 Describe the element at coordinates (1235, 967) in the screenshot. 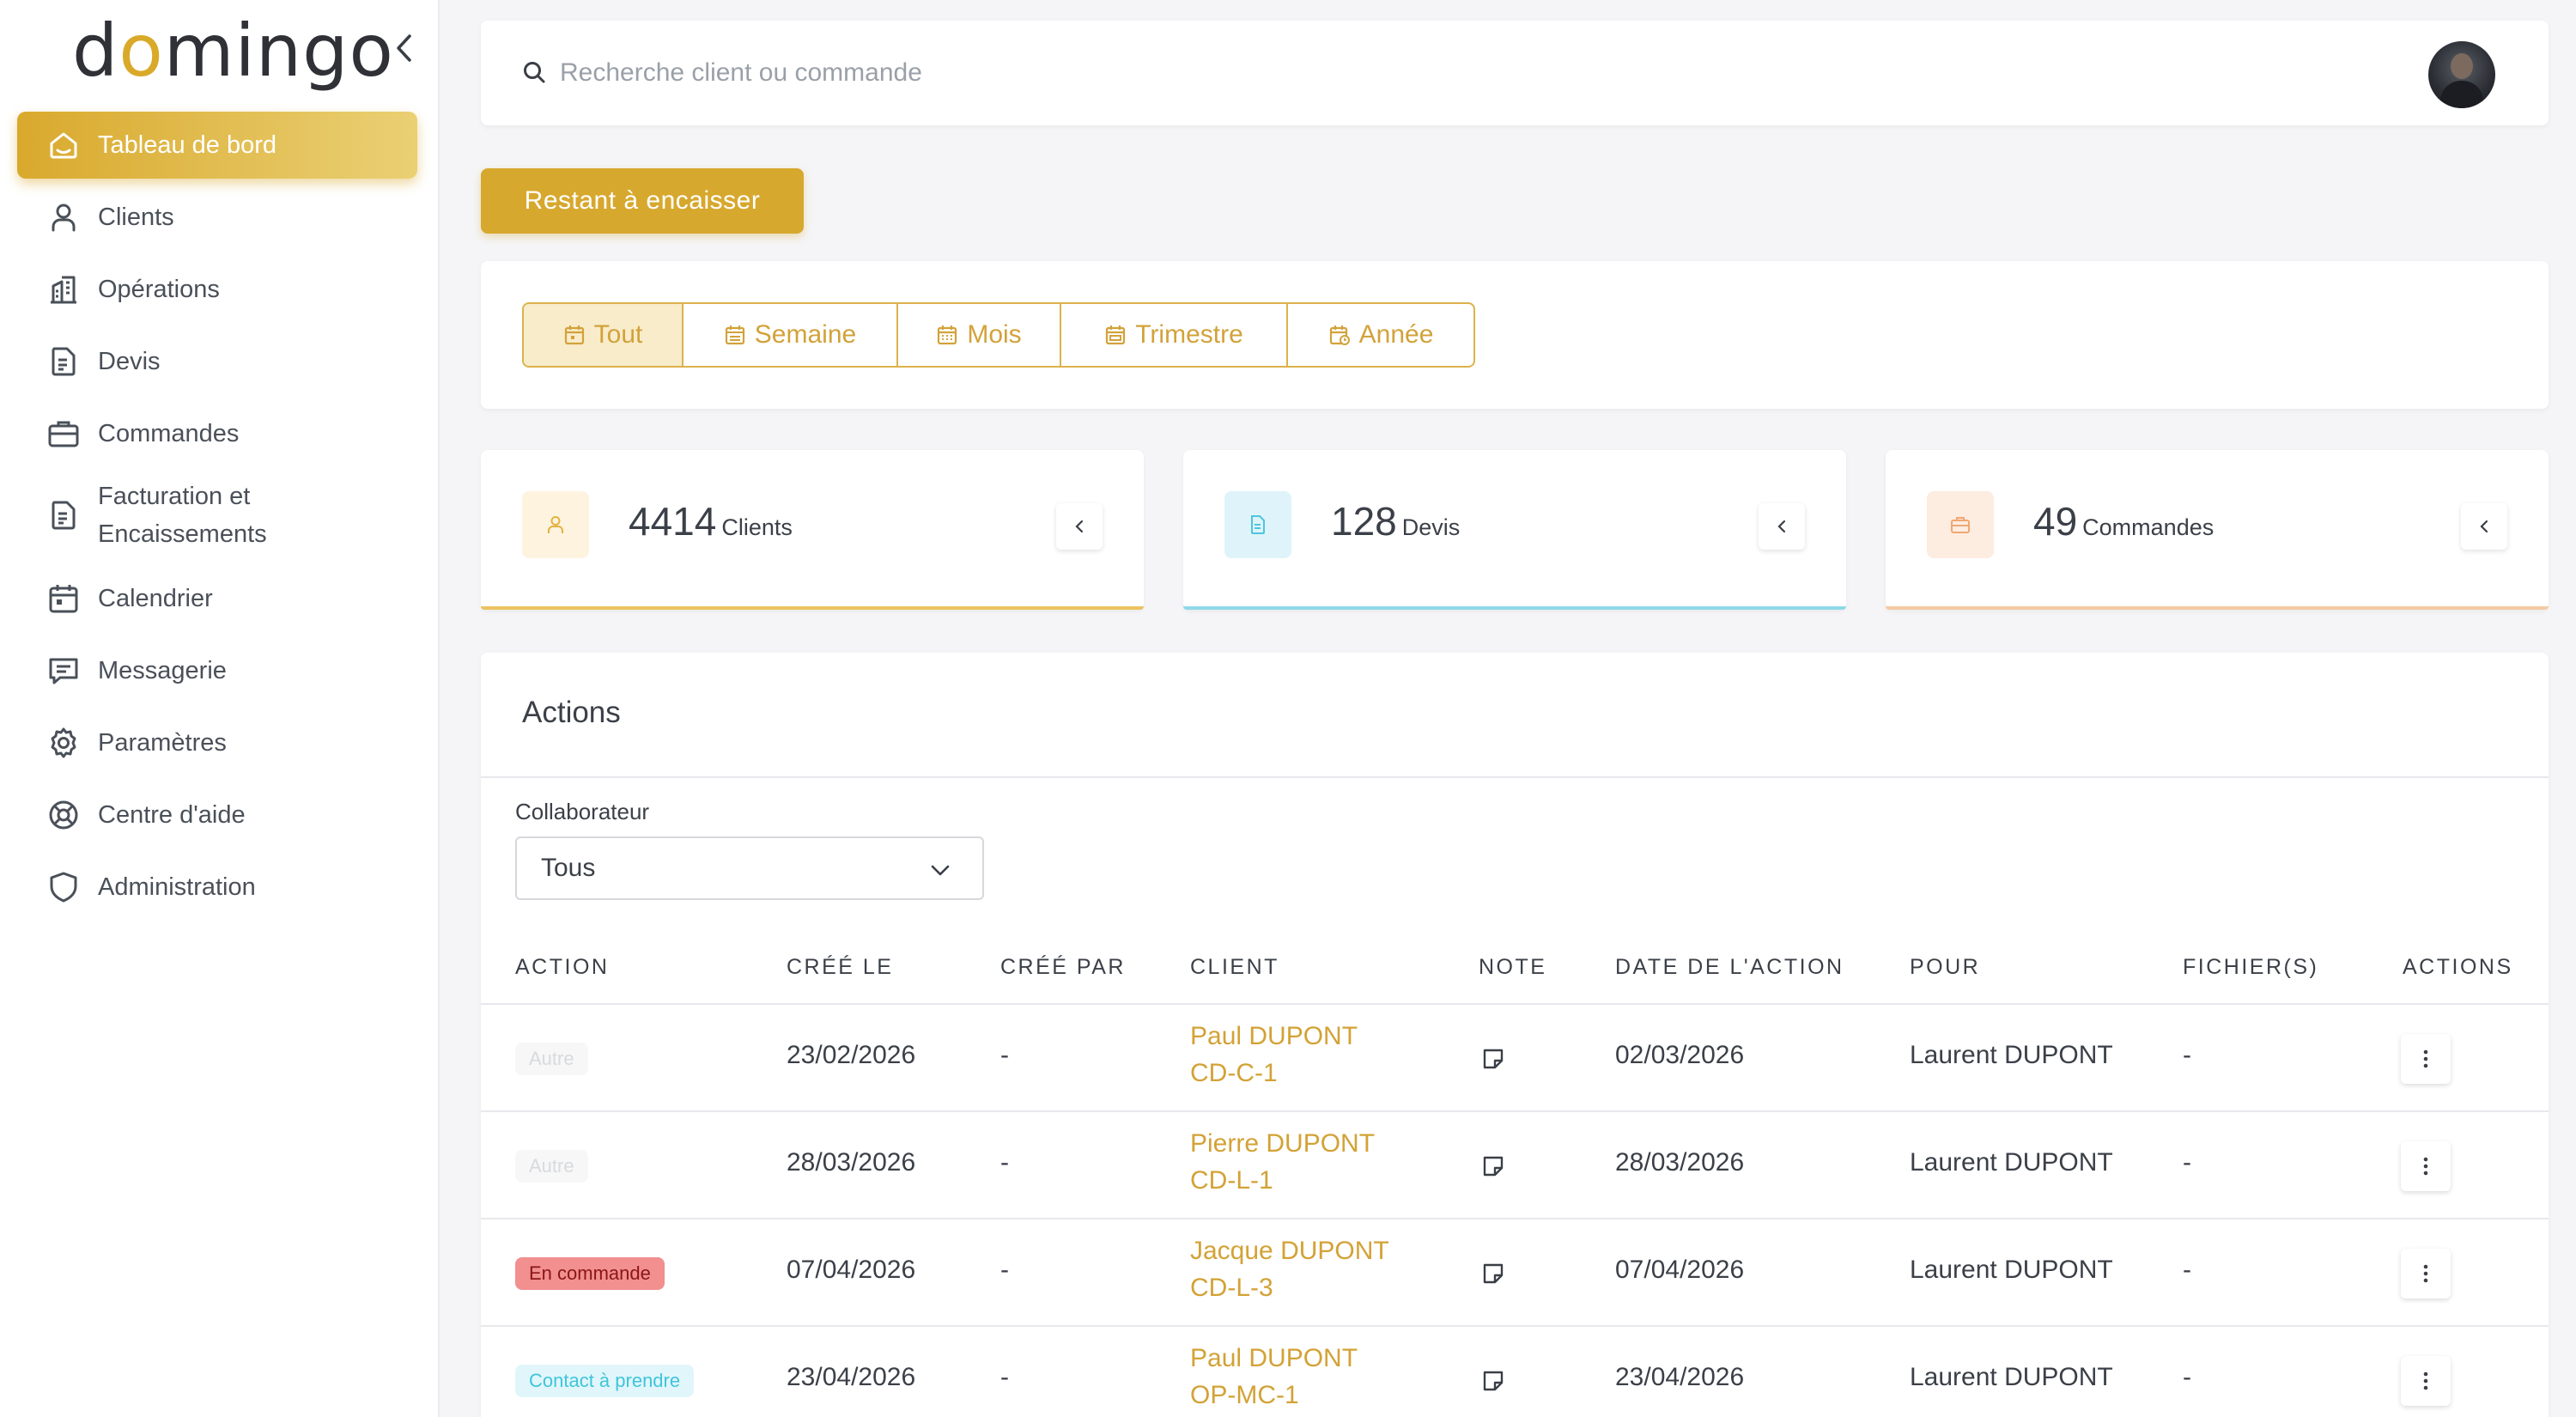

I see `column-header-client: CLIENT` at that location.